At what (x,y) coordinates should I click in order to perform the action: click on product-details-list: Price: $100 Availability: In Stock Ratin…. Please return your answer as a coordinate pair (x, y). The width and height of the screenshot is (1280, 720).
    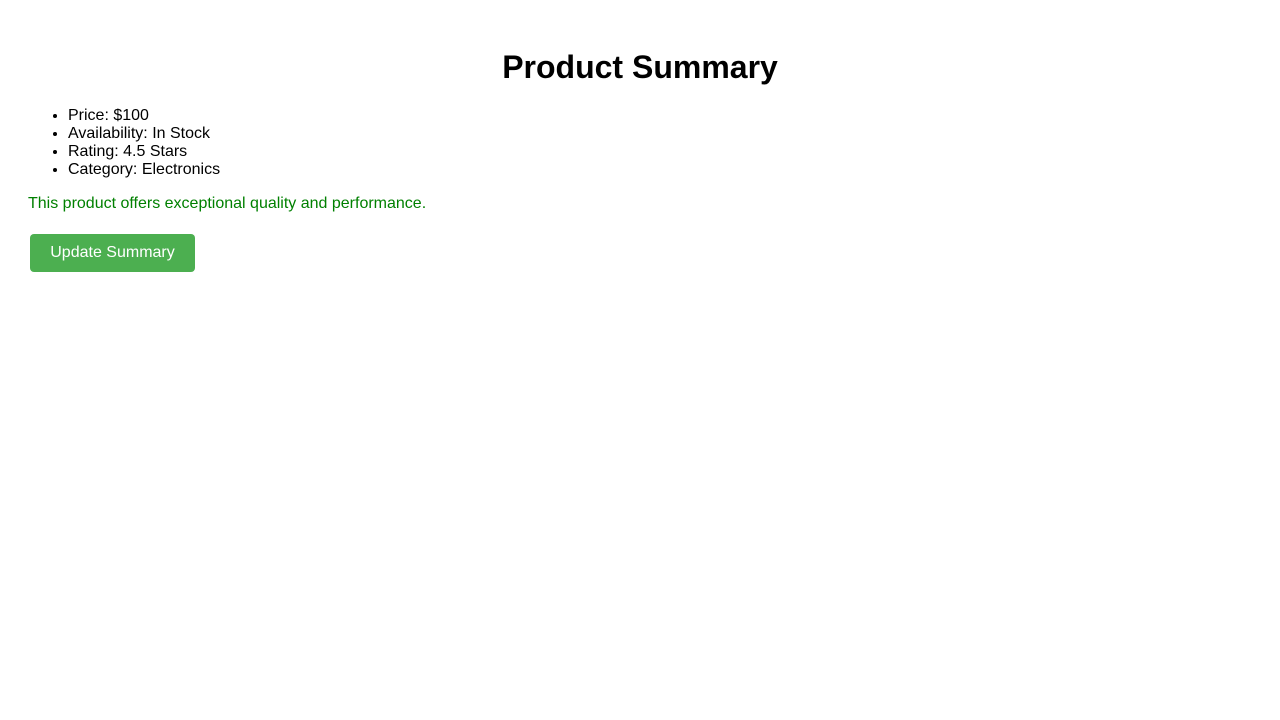
    Looking at the image, I should click on (124, 143).